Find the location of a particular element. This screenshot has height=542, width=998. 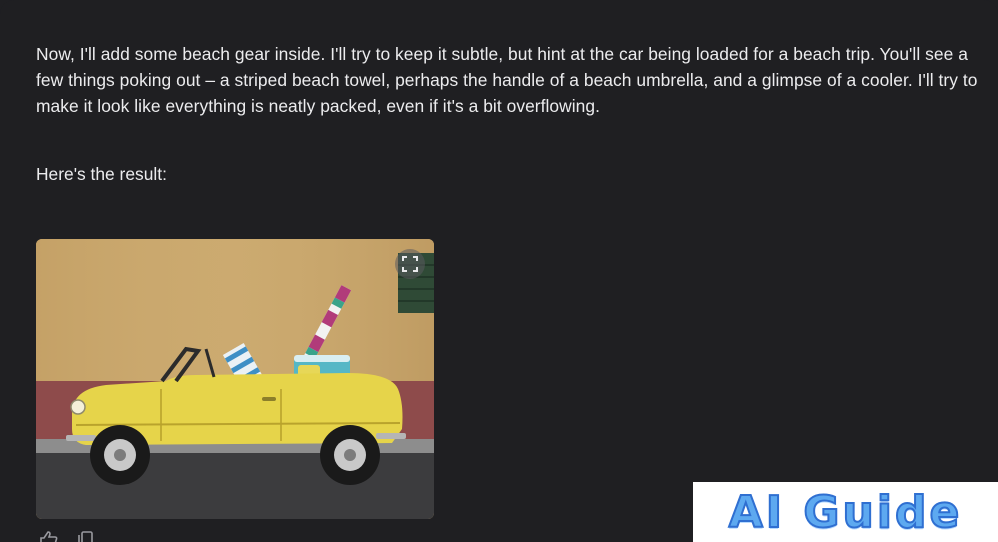

thumbs-up-icon is located at coordinates (49, 536).